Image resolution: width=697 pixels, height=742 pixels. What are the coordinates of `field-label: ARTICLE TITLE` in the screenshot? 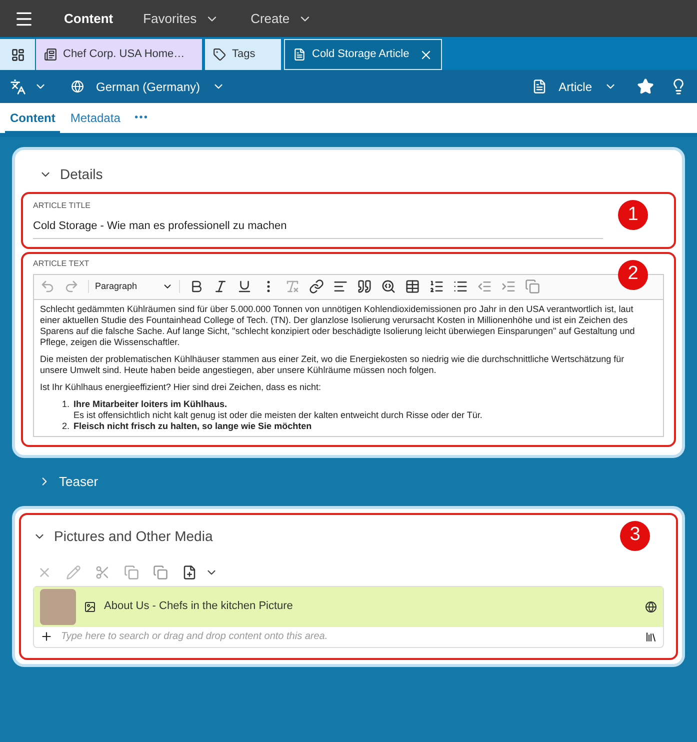 It's located at (62, 206).